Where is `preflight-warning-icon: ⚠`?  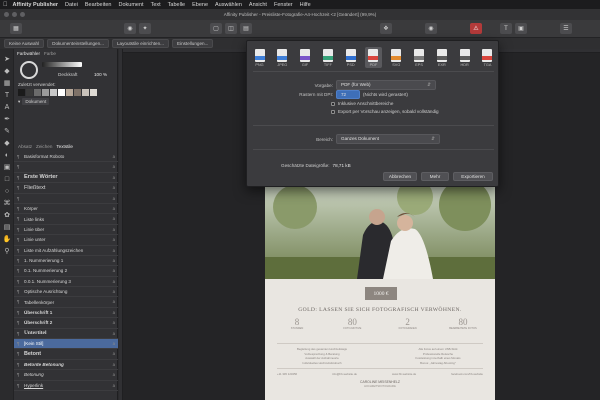
preflight-warning-icon: ⚠ is located at coordinates (476, 28).